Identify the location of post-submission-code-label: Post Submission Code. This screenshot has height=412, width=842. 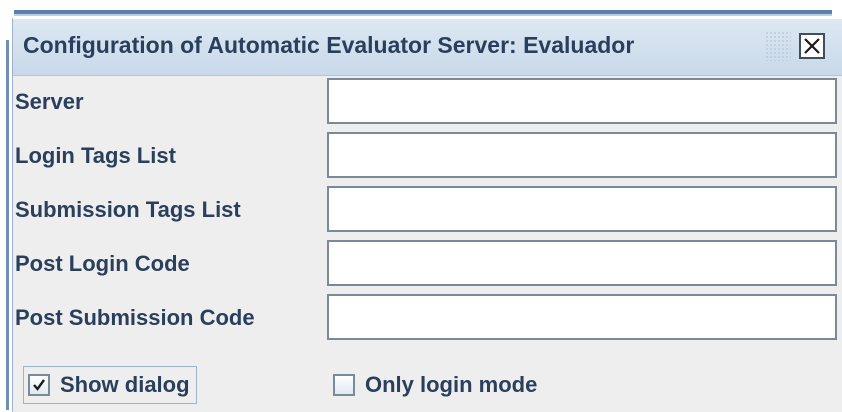
(135, 317).